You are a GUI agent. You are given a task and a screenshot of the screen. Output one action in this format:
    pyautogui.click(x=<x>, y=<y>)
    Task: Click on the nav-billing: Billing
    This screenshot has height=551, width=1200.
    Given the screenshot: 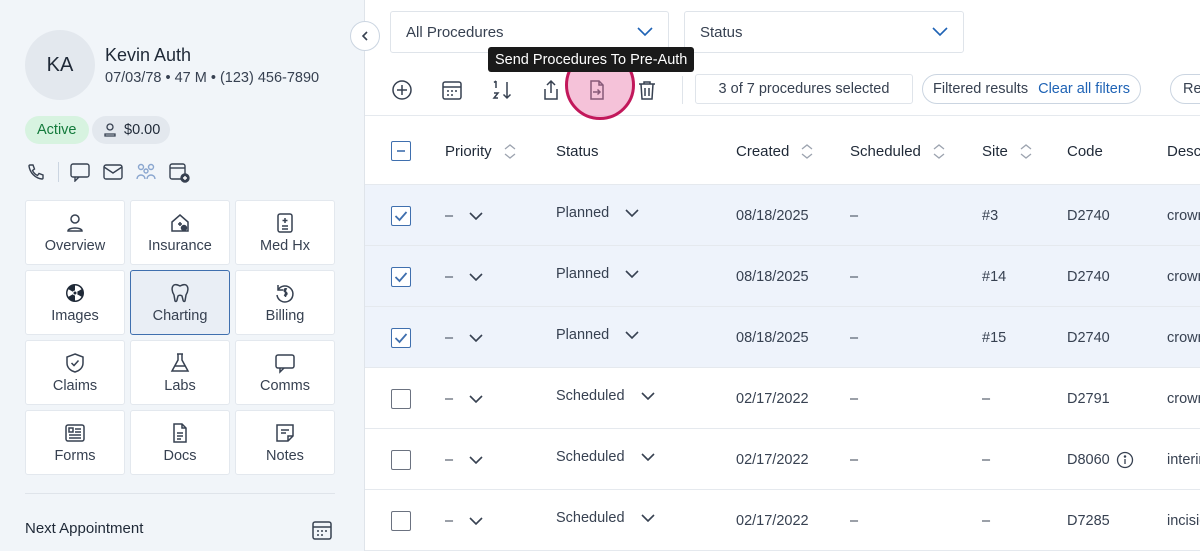 What is the action you would take?
    pyautogui.click(x=285, y=302)
    